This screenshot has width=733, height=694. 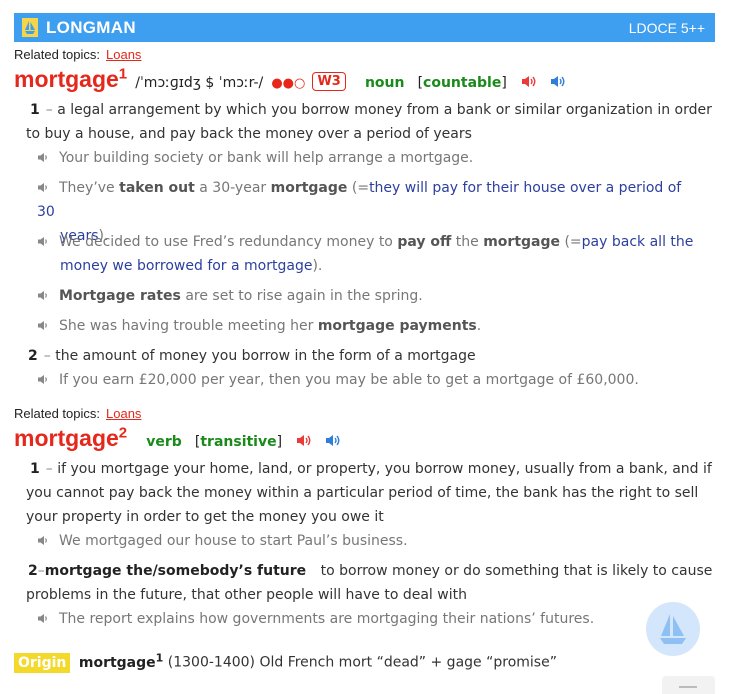 What do you see at coordinates (462, 83) in the screenshot?
I see `grammar-label: [countable]` at bounding box center [462, 83].